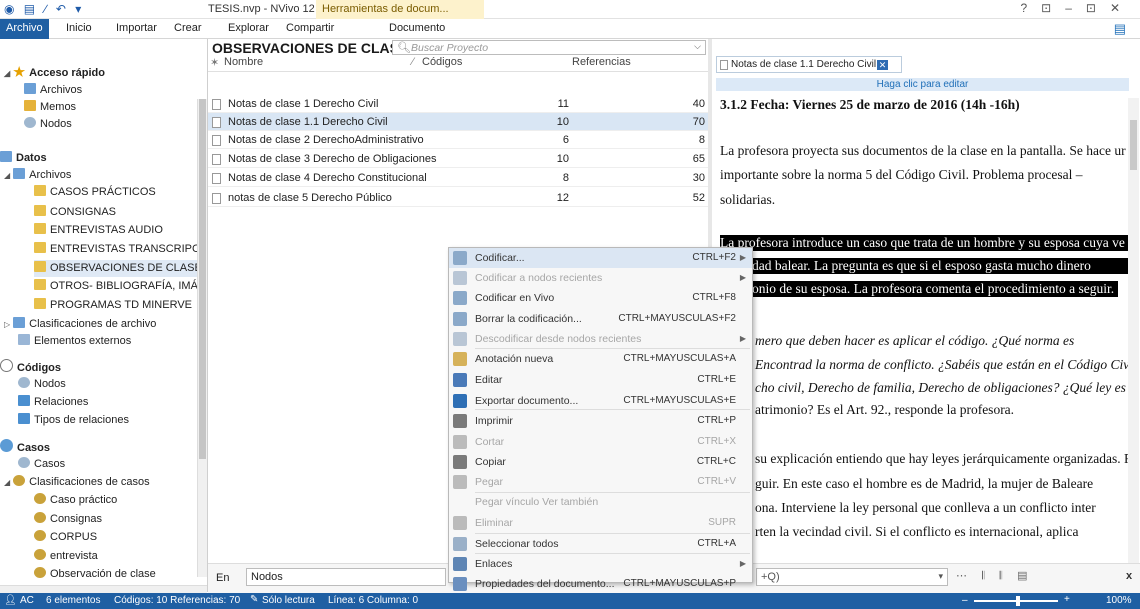 This screenshot has width=1140, height=609. I want to click on tab-documento: Documento, so click(417, 28).